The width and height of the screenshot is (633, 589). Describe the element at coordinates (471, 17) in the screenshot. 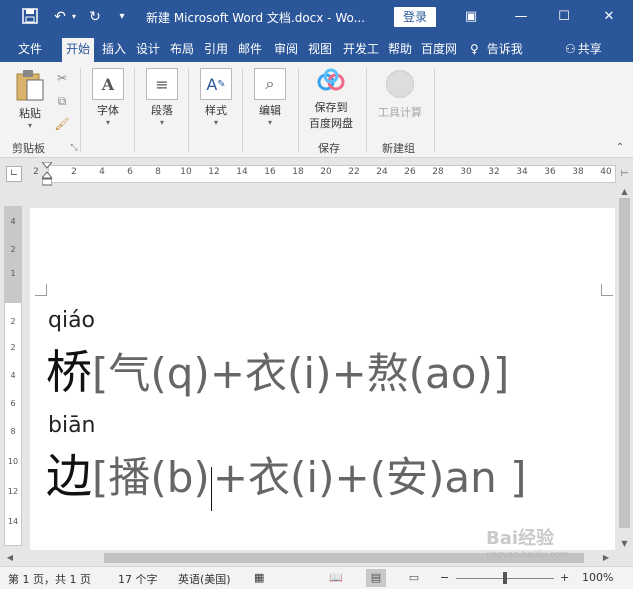

I see `ribbon-display-options-icon: ▣` at that location.